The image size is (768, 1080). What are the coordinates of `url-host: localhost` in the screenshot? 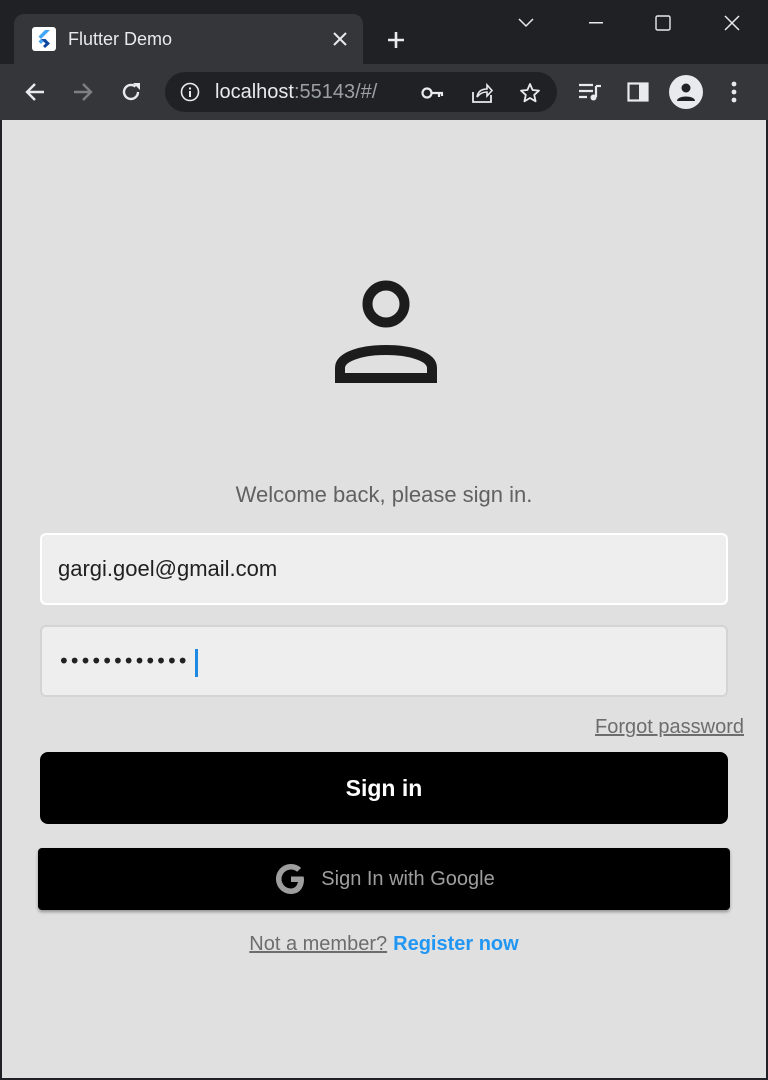 It's located at (254, 92).